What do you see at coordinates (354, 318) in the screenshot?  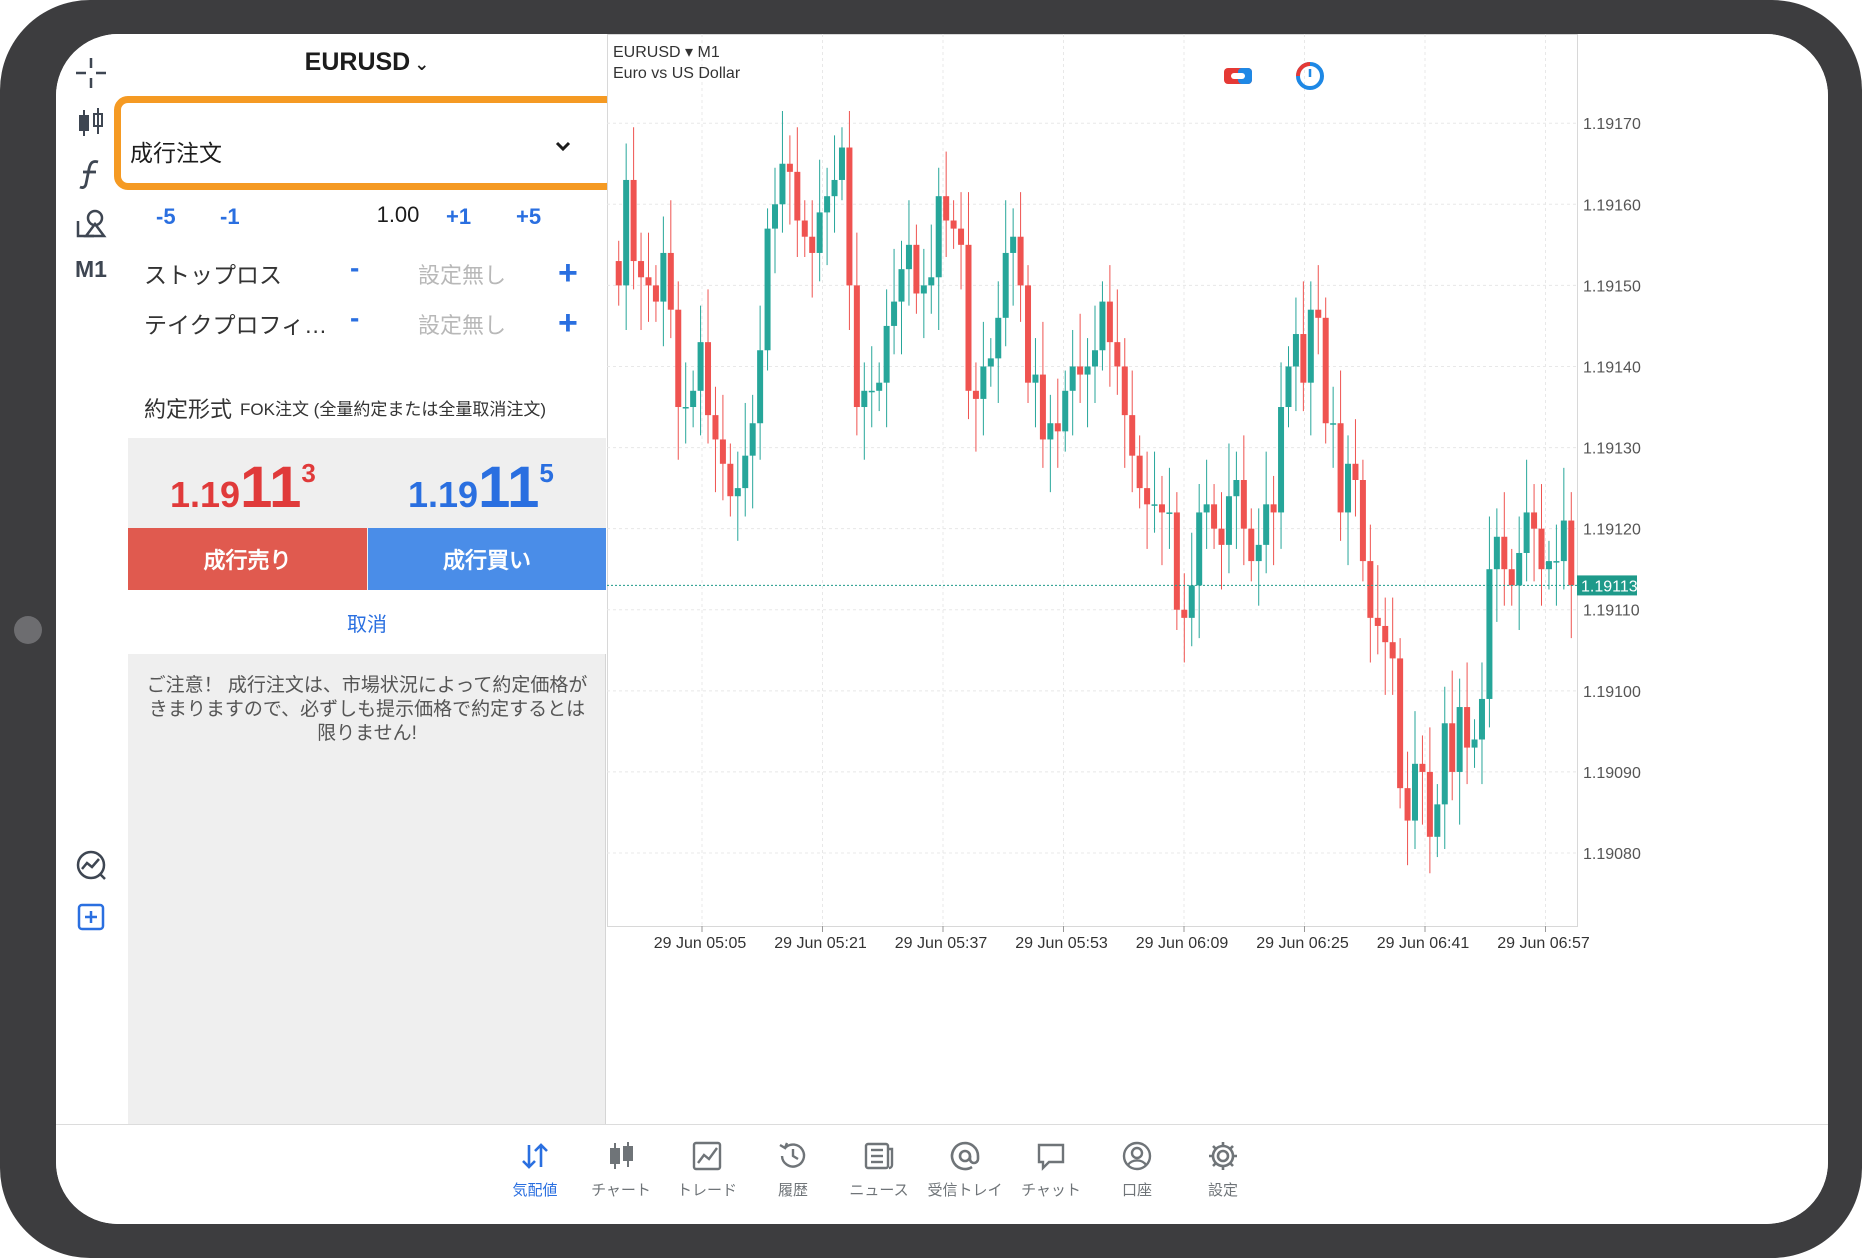 I see `take-profit-minus-button: -` at bounding box center [354, 318].